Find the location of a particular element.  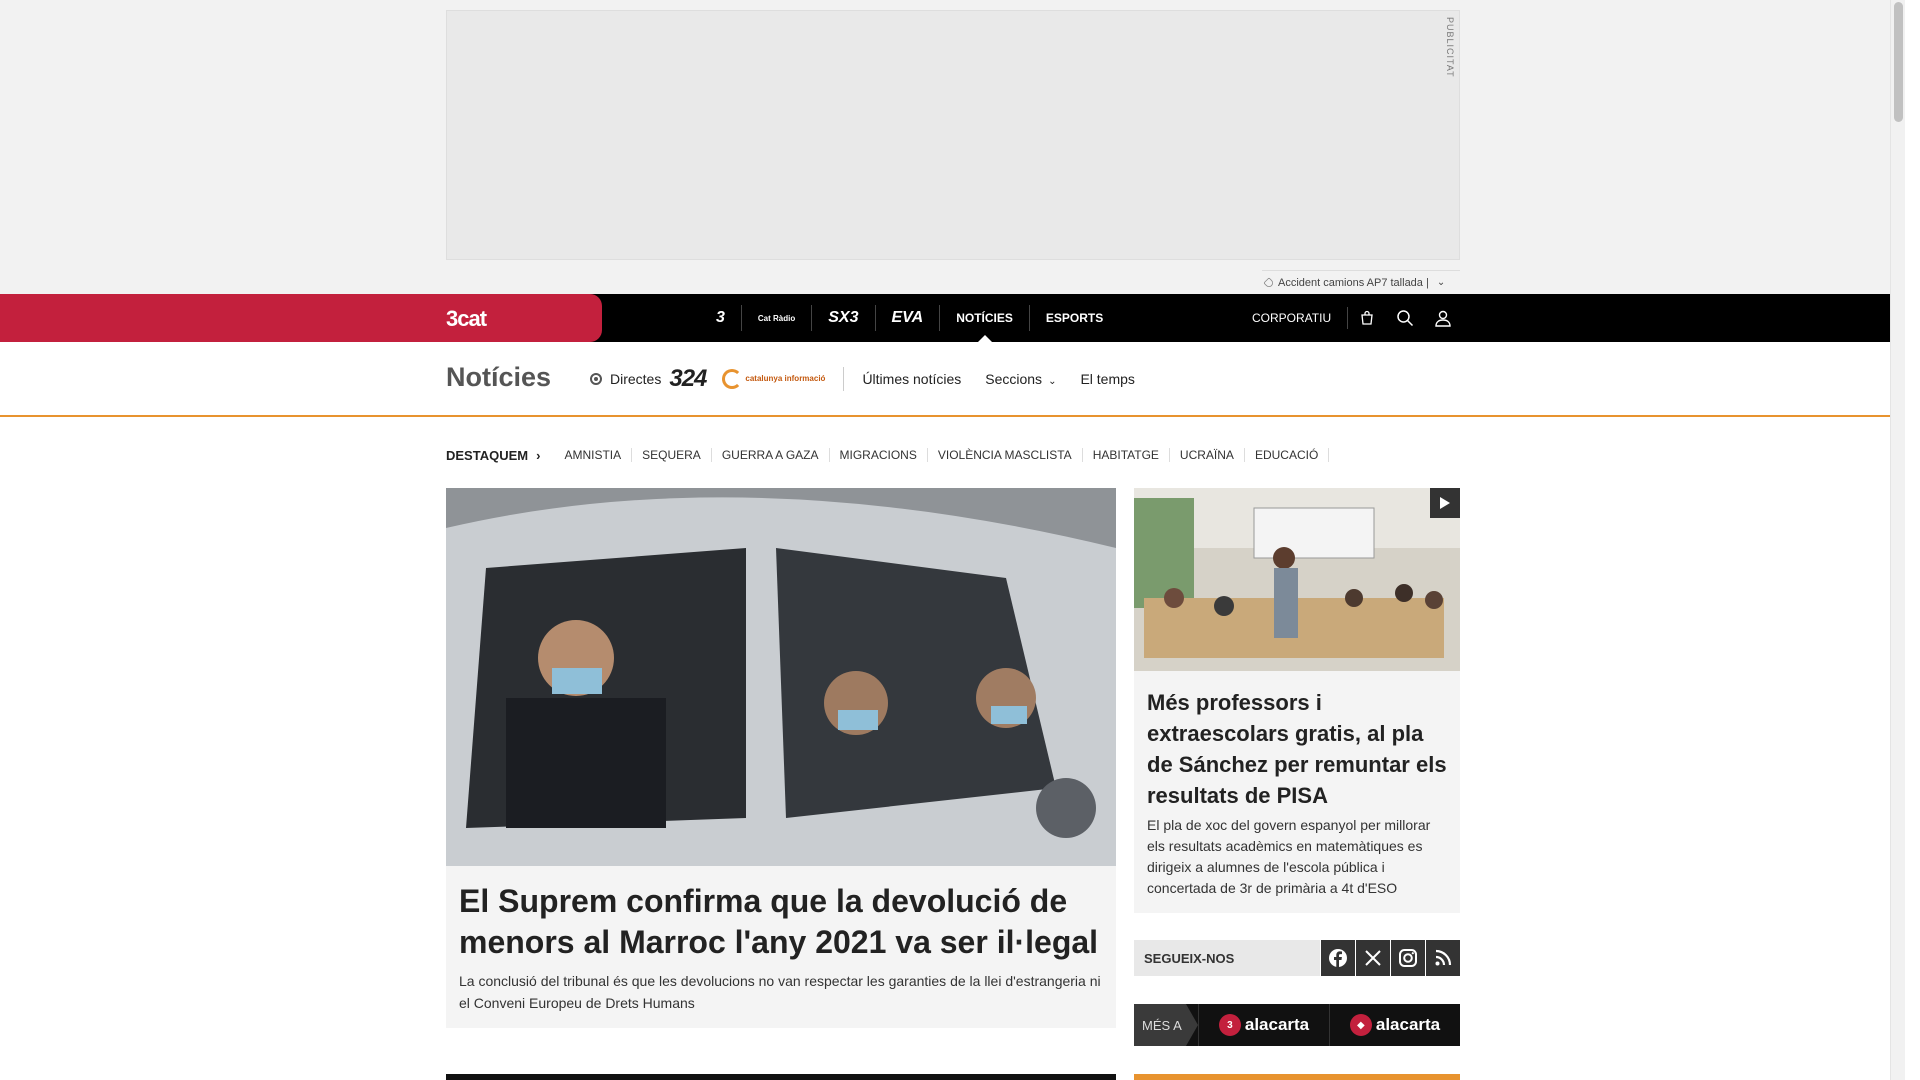

scrollbar-thumb is located at coordinates (1898, 62).